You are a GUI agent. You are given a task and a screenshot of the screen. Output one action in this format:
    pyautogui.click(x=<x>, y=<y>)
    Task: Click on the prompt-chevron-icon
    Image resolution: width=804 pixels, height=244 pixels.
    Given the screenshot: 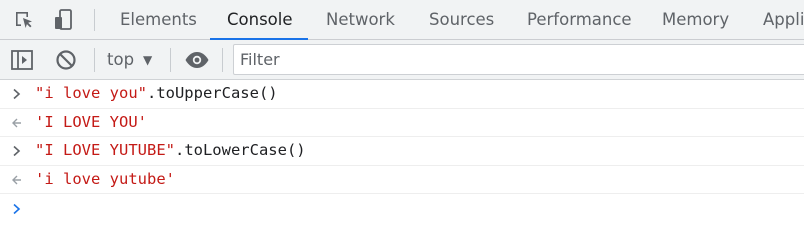 What is the action you would take?
    pyautogui.click(x=17, y=209)
    